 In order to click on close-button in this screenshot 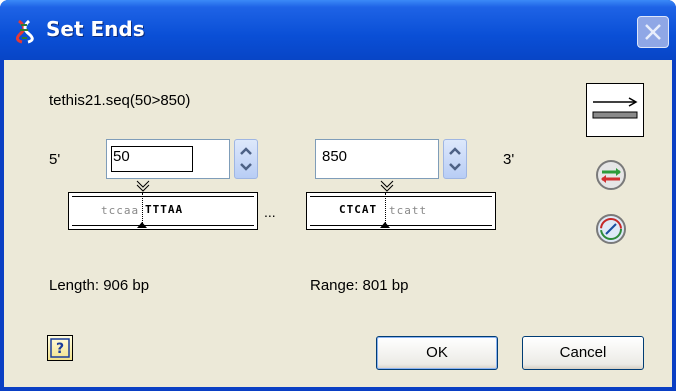, I will do `click(653, 32)`.